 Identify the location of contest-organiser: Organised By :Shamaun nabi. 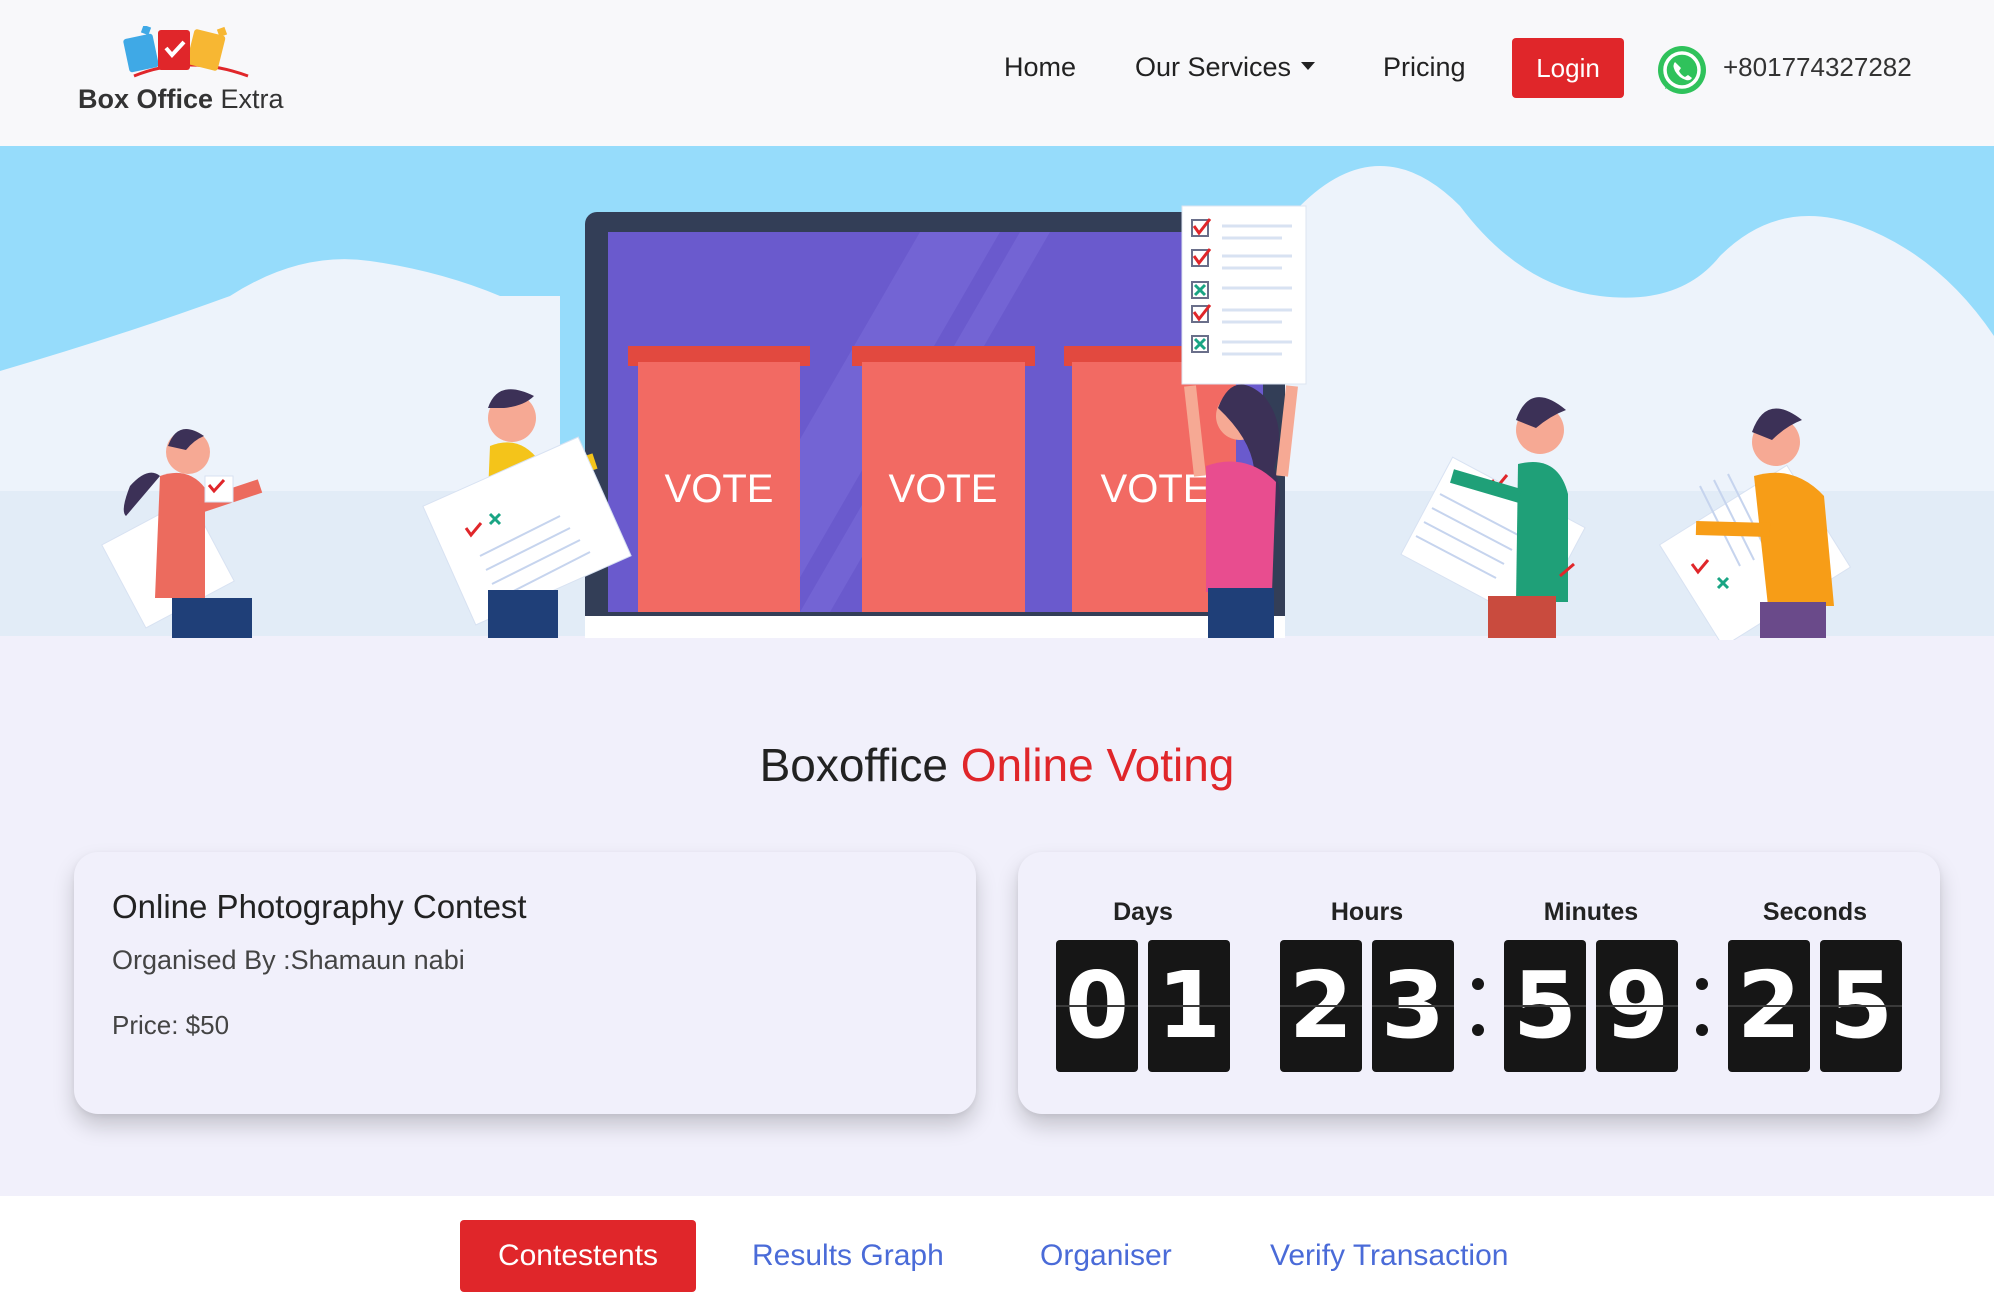
(288, 960).